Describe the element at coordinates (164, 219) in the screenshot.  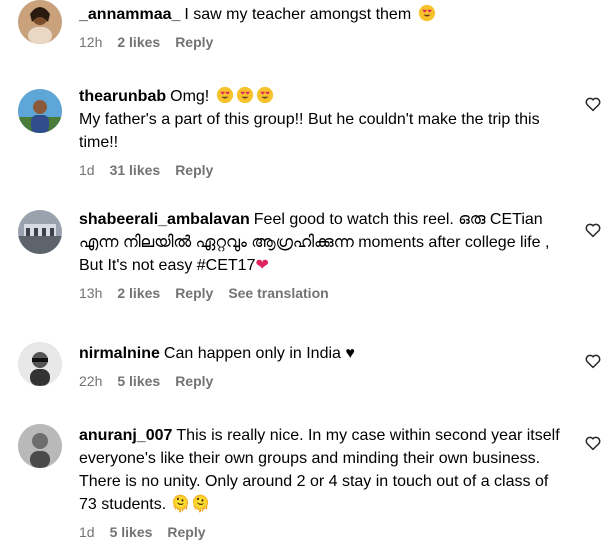
I see `comment-username: shabeerali_ambalavan` at that location.